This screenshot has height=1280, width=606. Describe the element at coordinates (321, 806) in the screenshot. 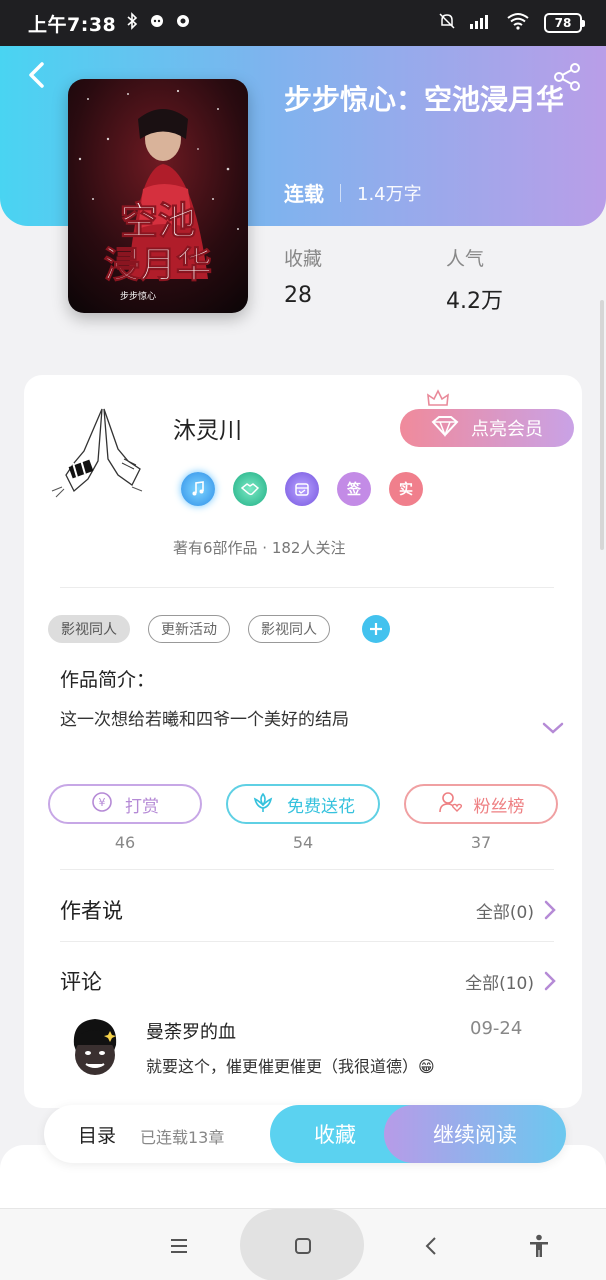

I see `send-flower-label: 免费送花` at that location.